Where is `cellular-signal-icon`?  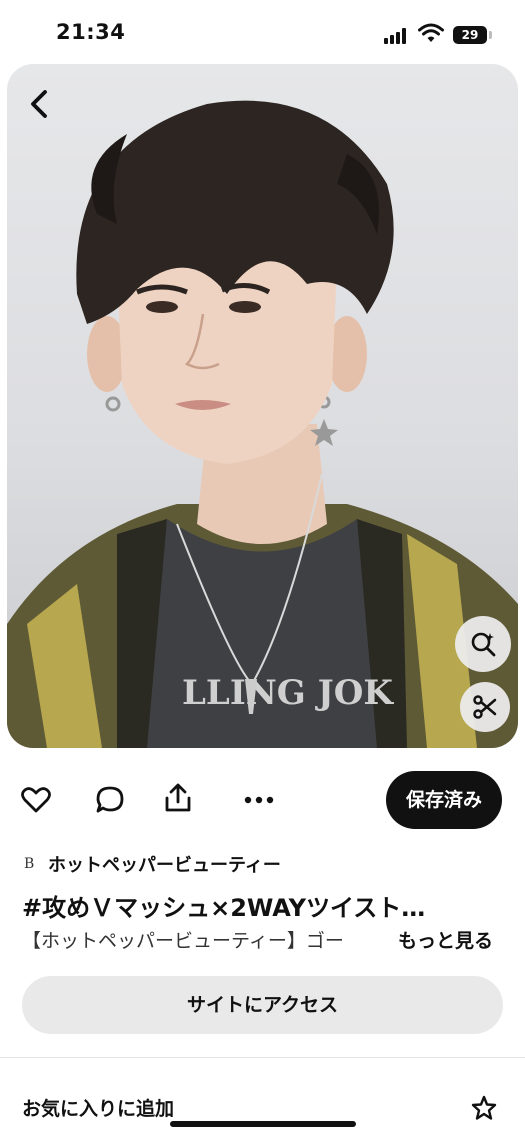
cellular-signal-icon is located at coordinates (397, 36).